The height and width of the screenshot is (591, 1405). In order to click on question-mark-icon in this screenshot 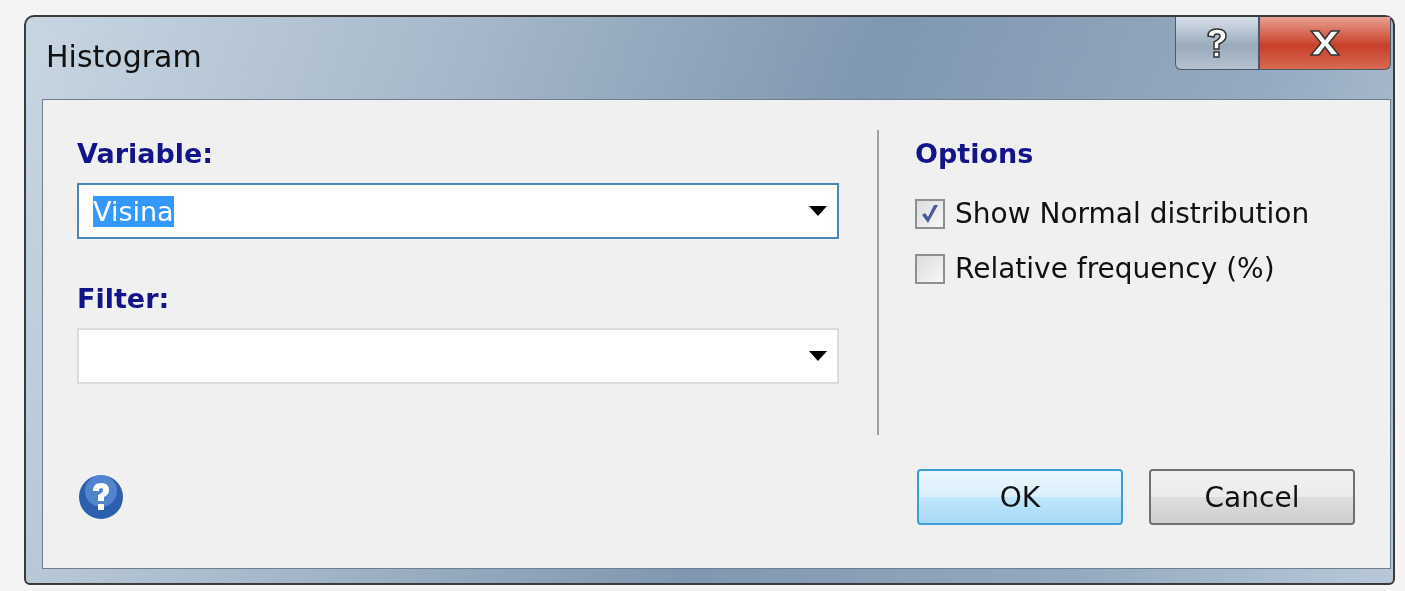, I will do `click(1217, 43)`.